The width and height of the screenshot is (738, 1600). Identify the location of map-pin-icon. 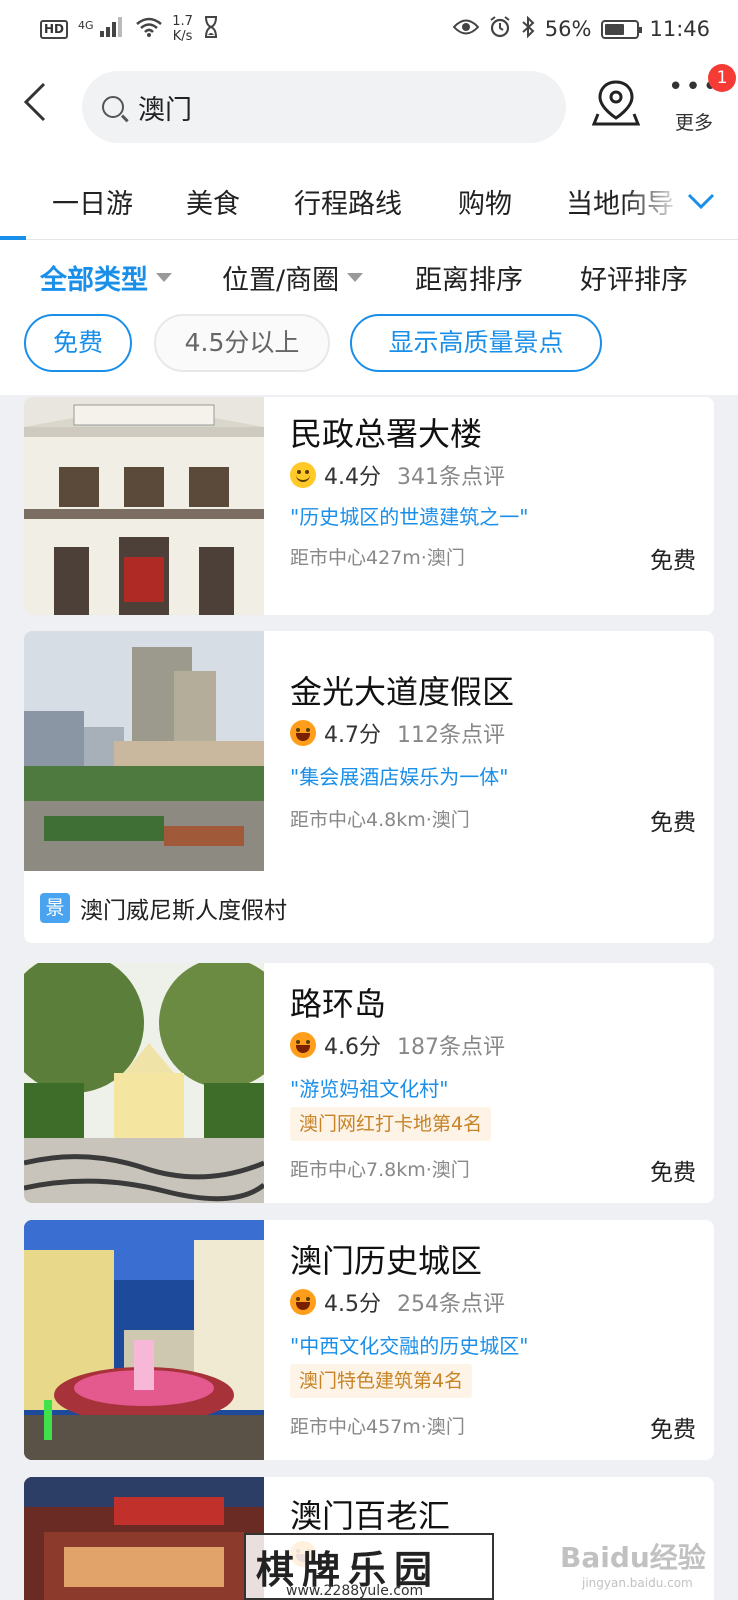
(616, 103).